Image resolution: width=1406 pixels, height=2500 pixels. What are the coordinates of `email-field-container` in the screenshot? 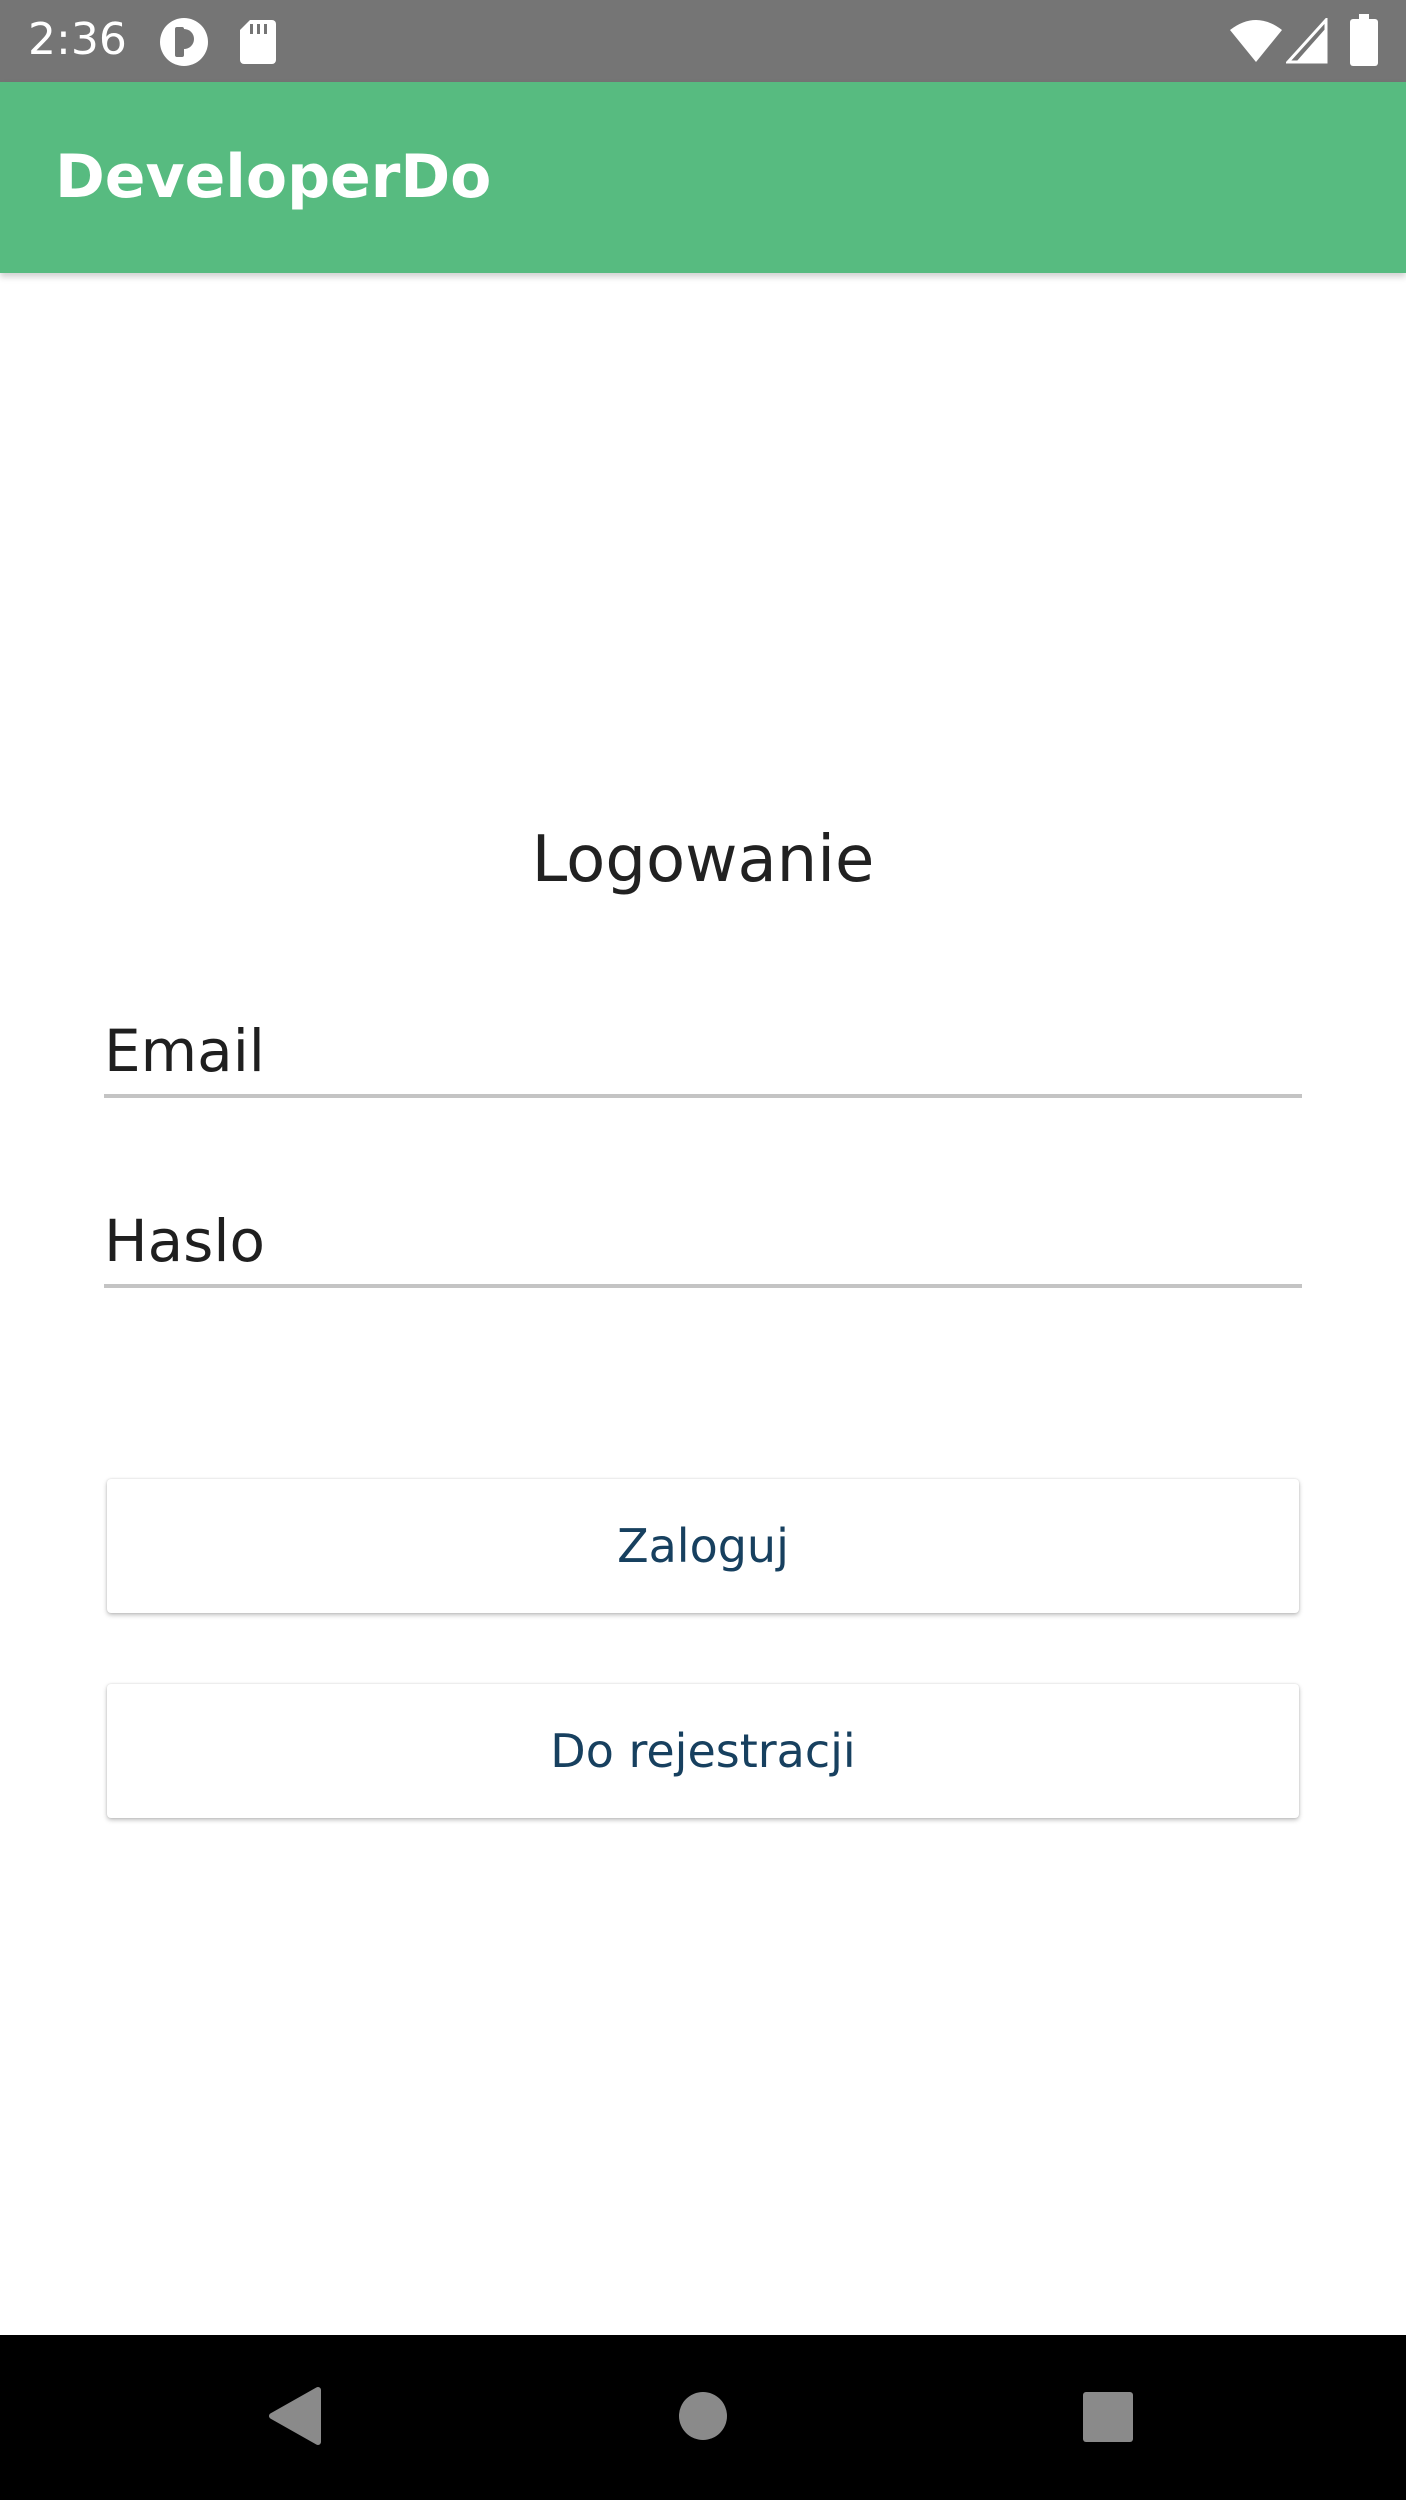 It's located at (703, 1053).